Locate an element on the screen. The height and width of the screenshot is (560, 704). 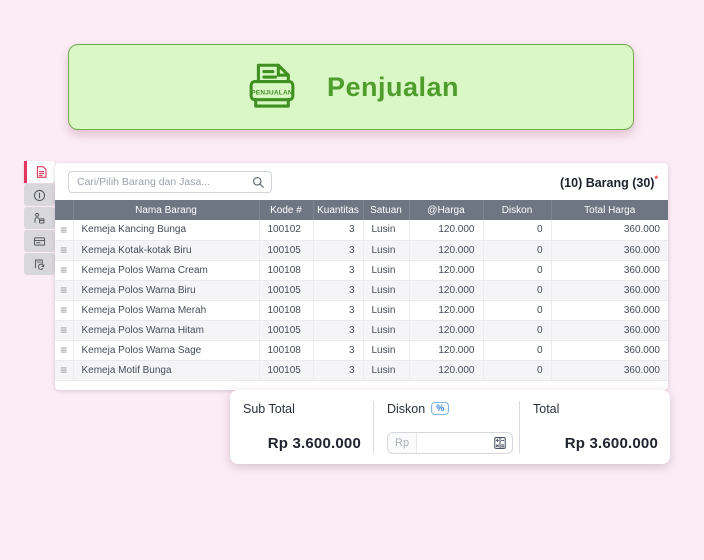
rail-item-courier is located at coordinates (39, 218).